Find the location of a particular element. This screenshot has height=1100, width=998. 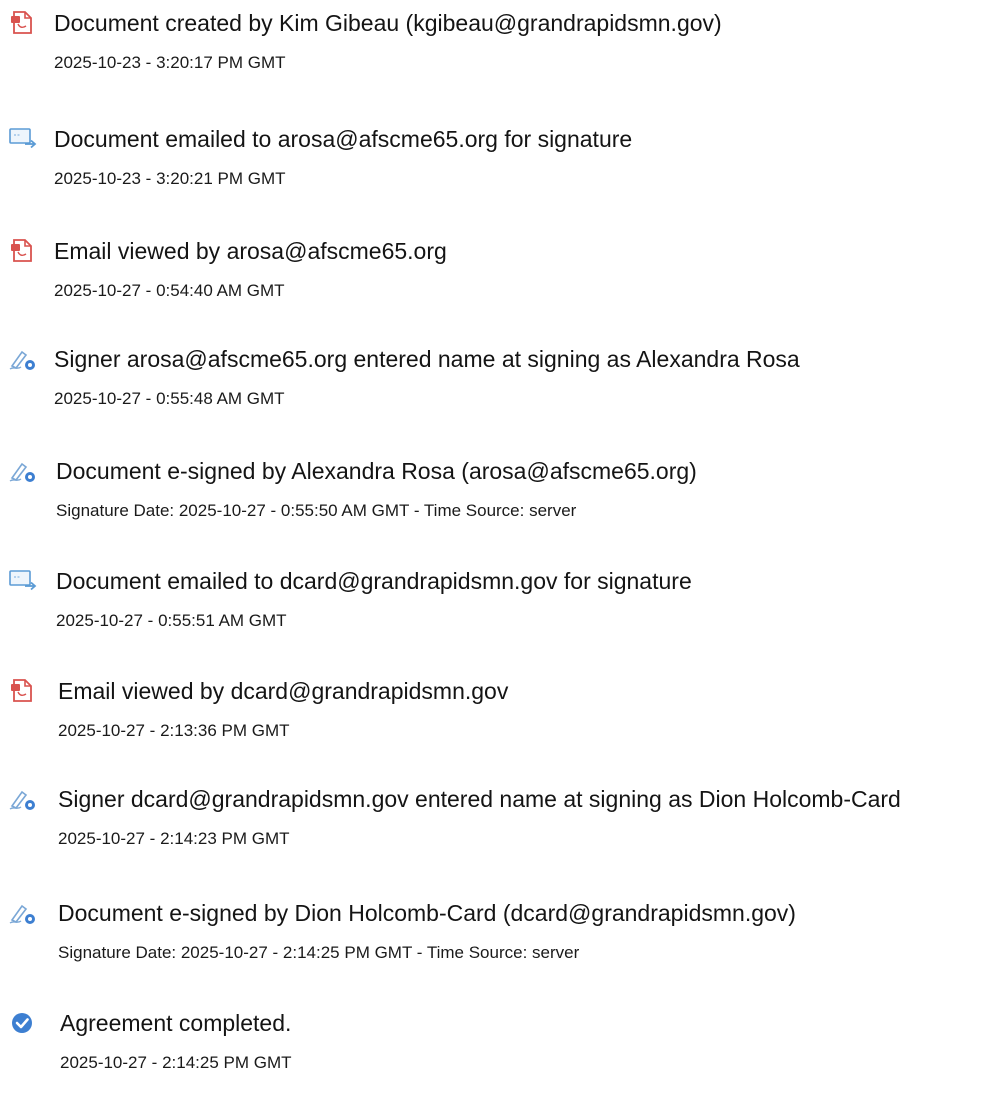

event-description: Email viewed by dcard@grandrapidsmn.gov is located at coordinates (283, 691).